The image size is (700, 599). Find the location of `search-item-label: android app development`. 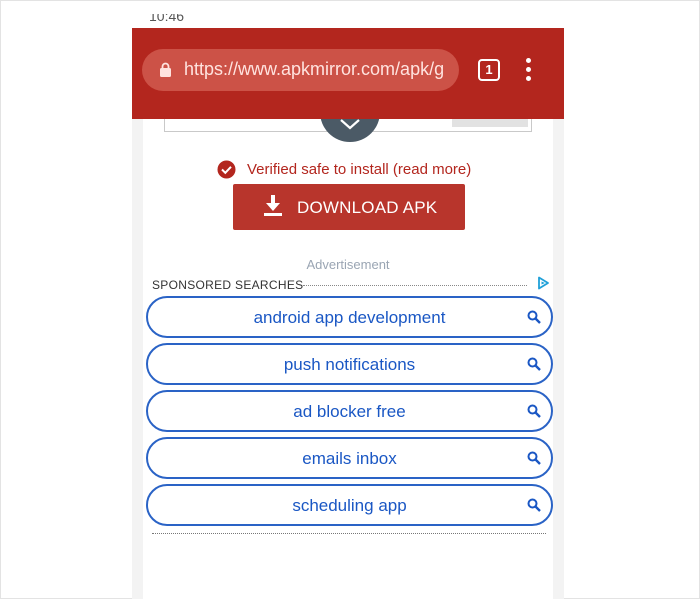

search-item-label: android app development is located at coordinates (349, 318).